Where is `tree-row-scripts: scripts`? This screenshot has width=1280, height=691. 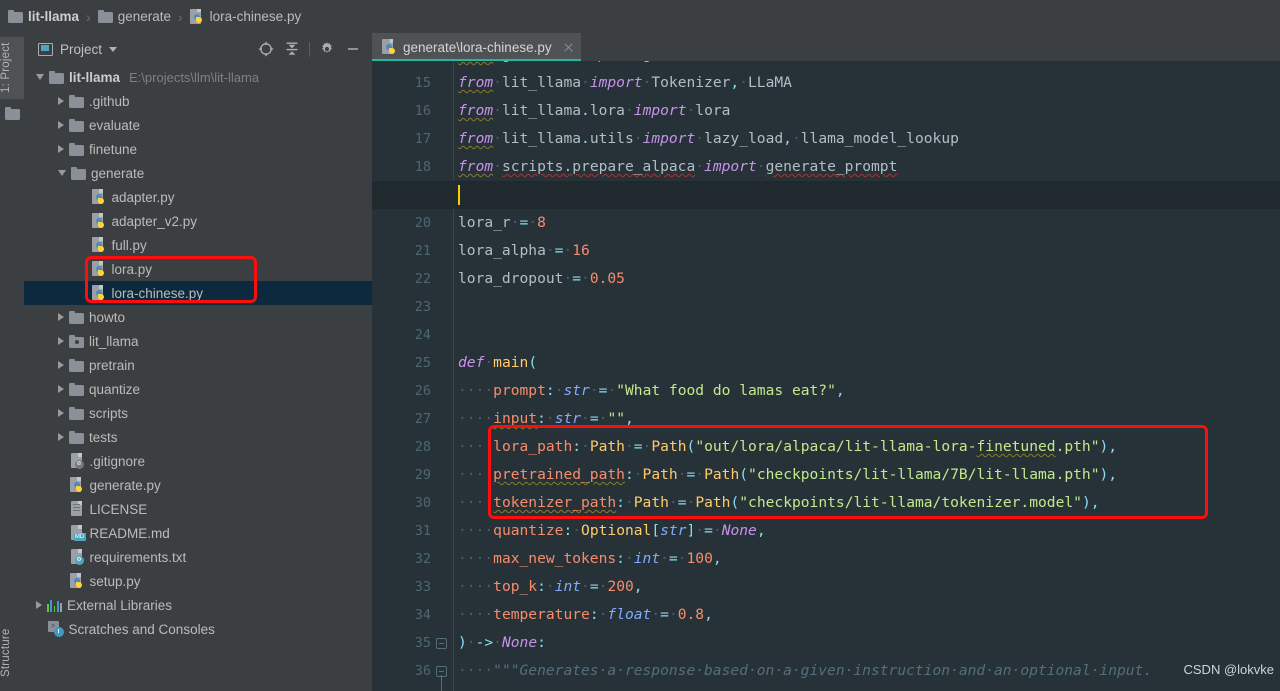 tree-row-scripts: scripts is located at coordinates (198, 413).